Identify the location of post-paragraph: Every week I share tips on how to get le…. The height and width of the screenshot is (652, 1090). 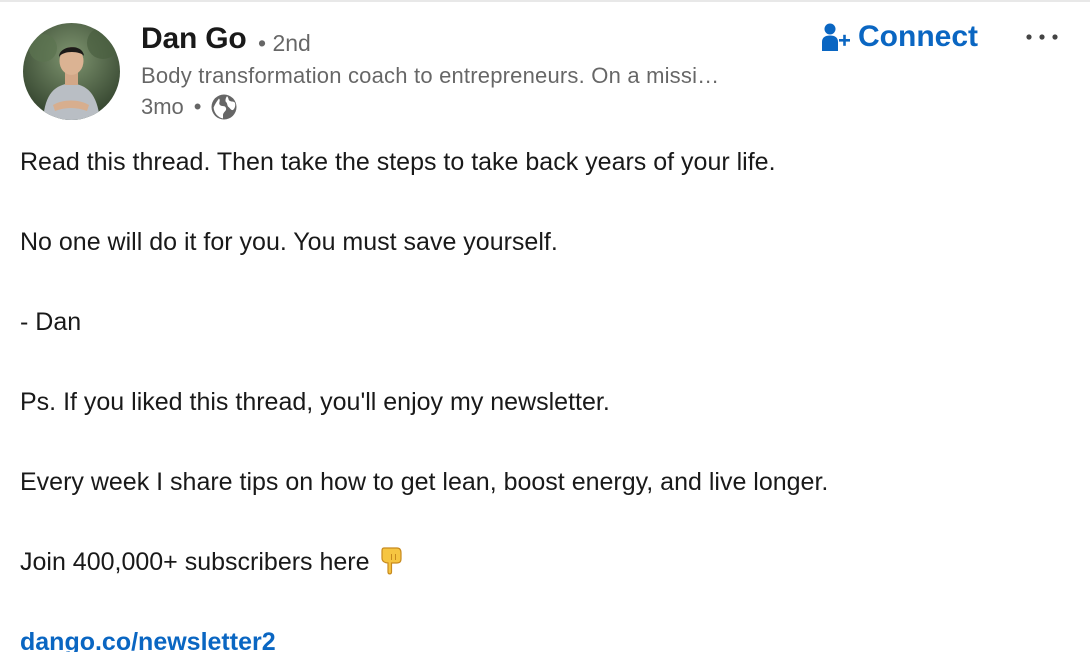
(424, 482).